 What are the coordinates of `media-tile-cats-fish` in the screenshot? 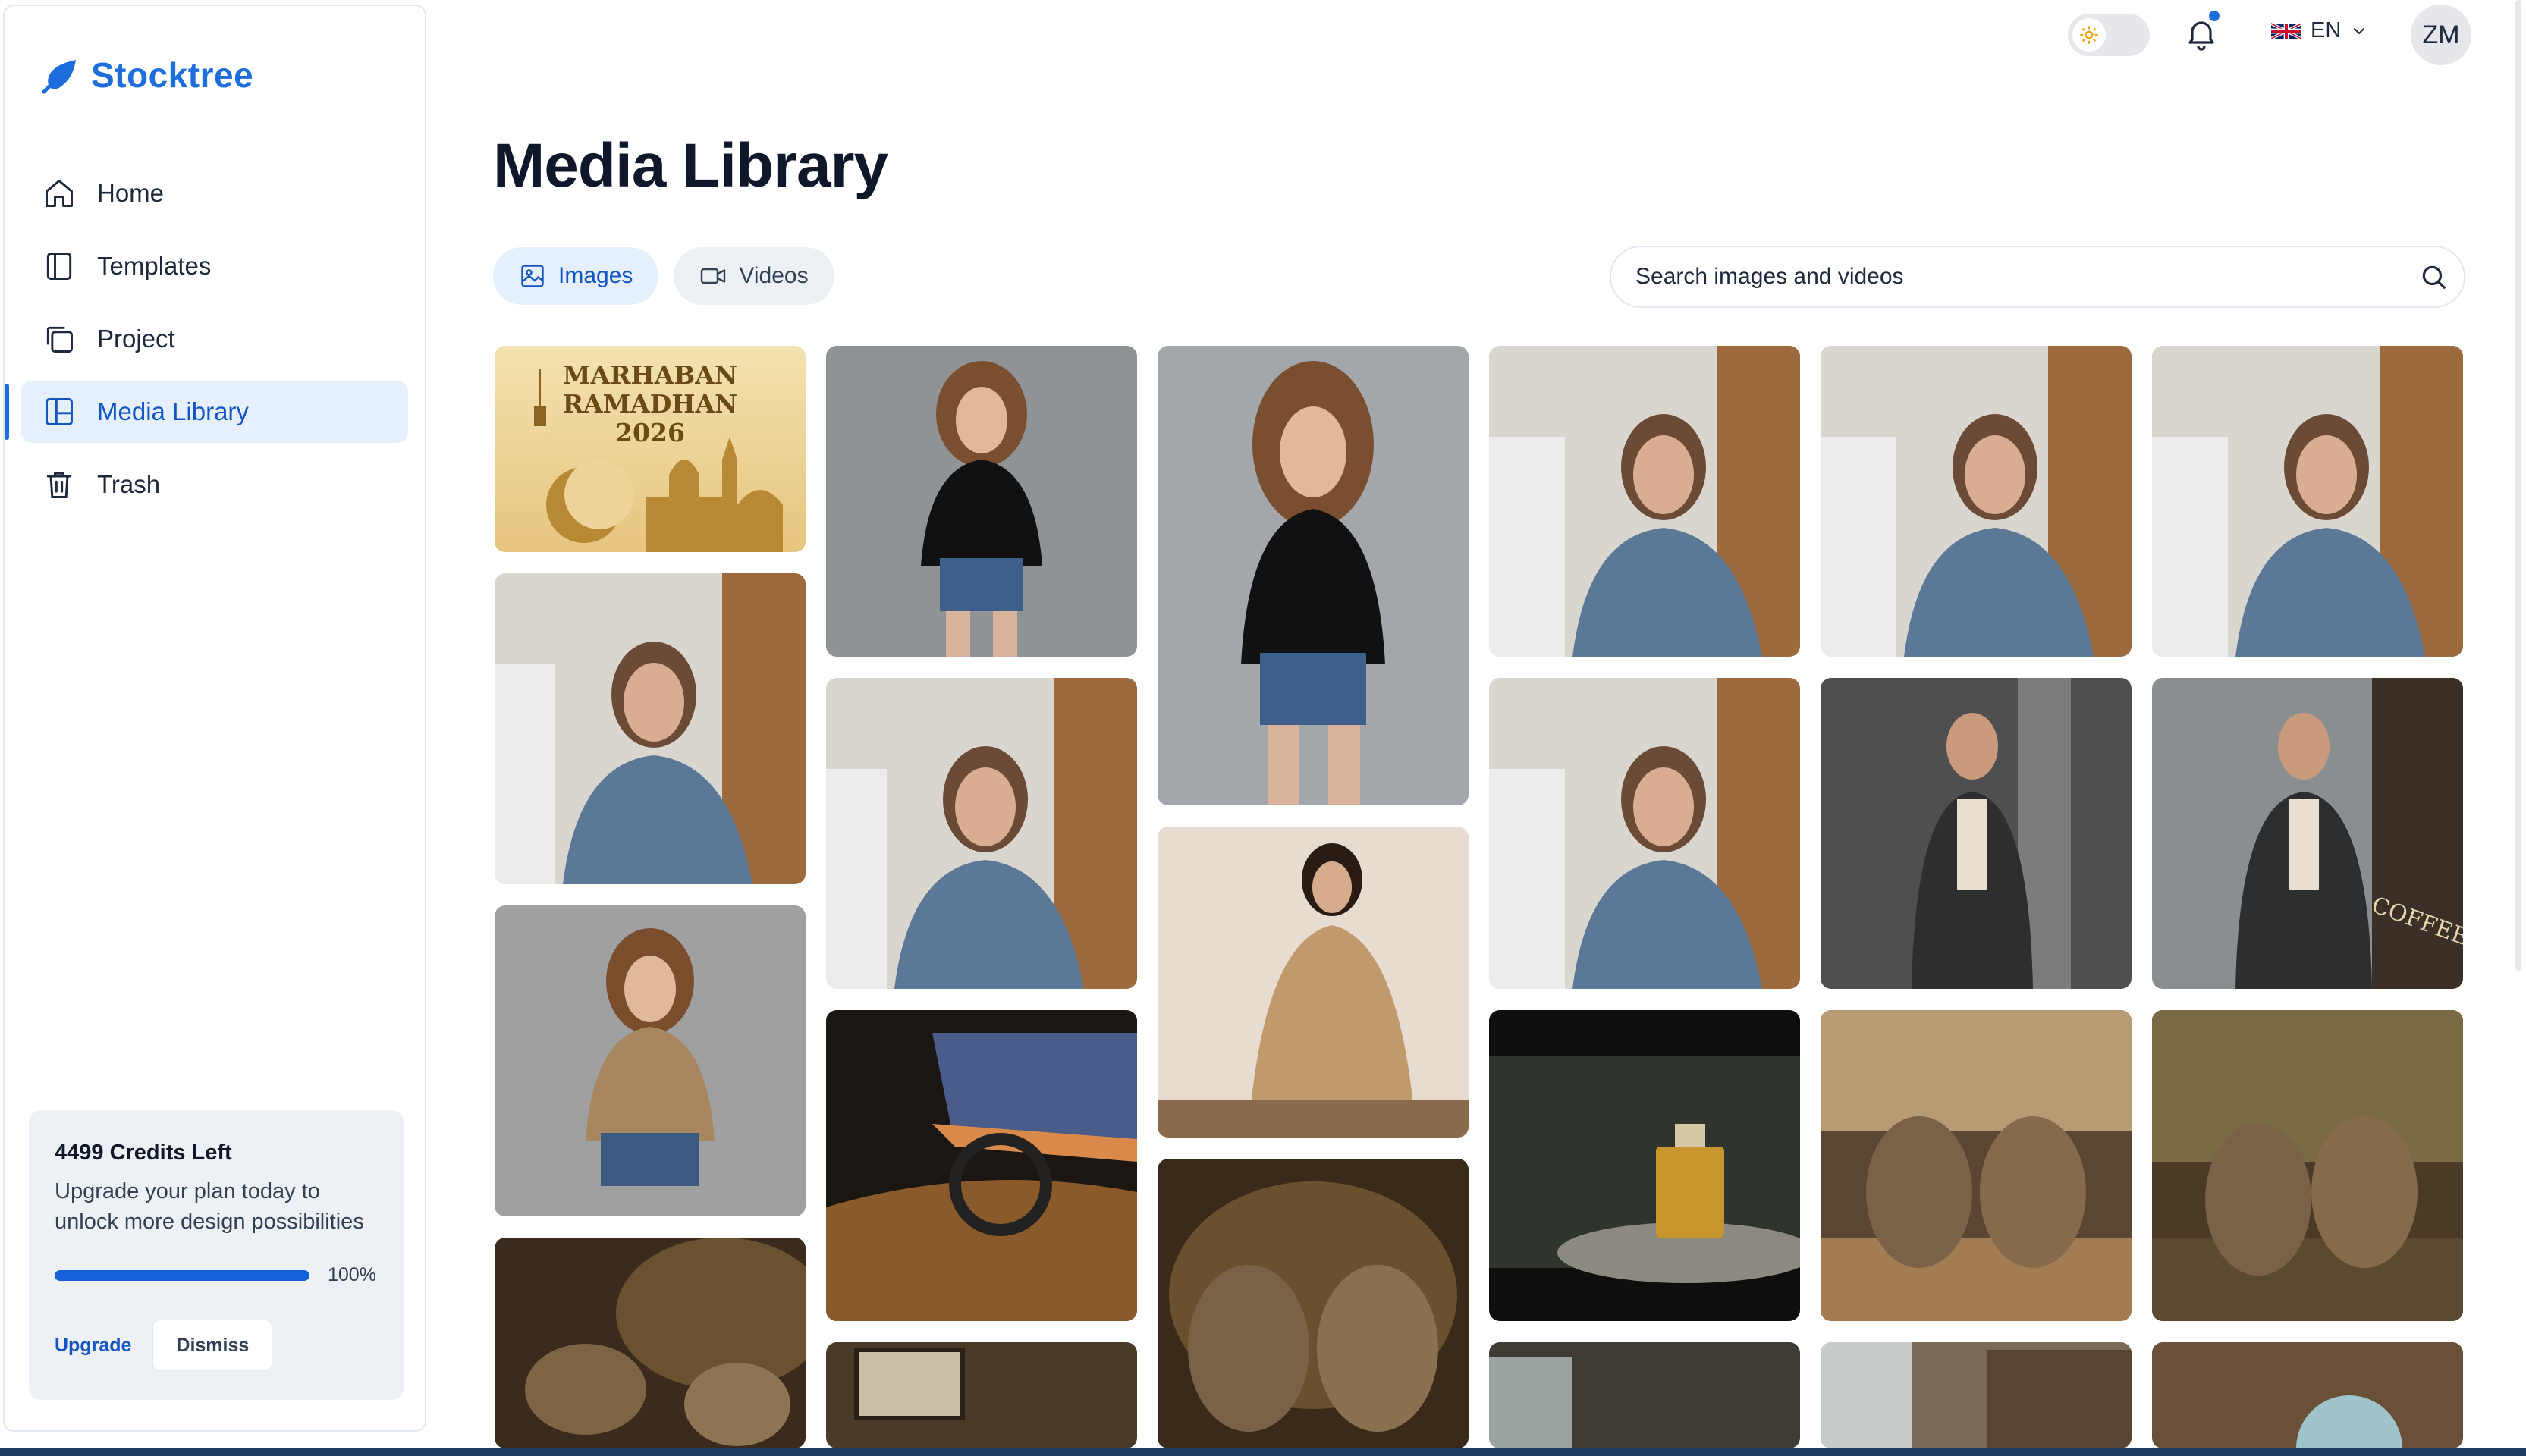 It's located at (1976, 1165).